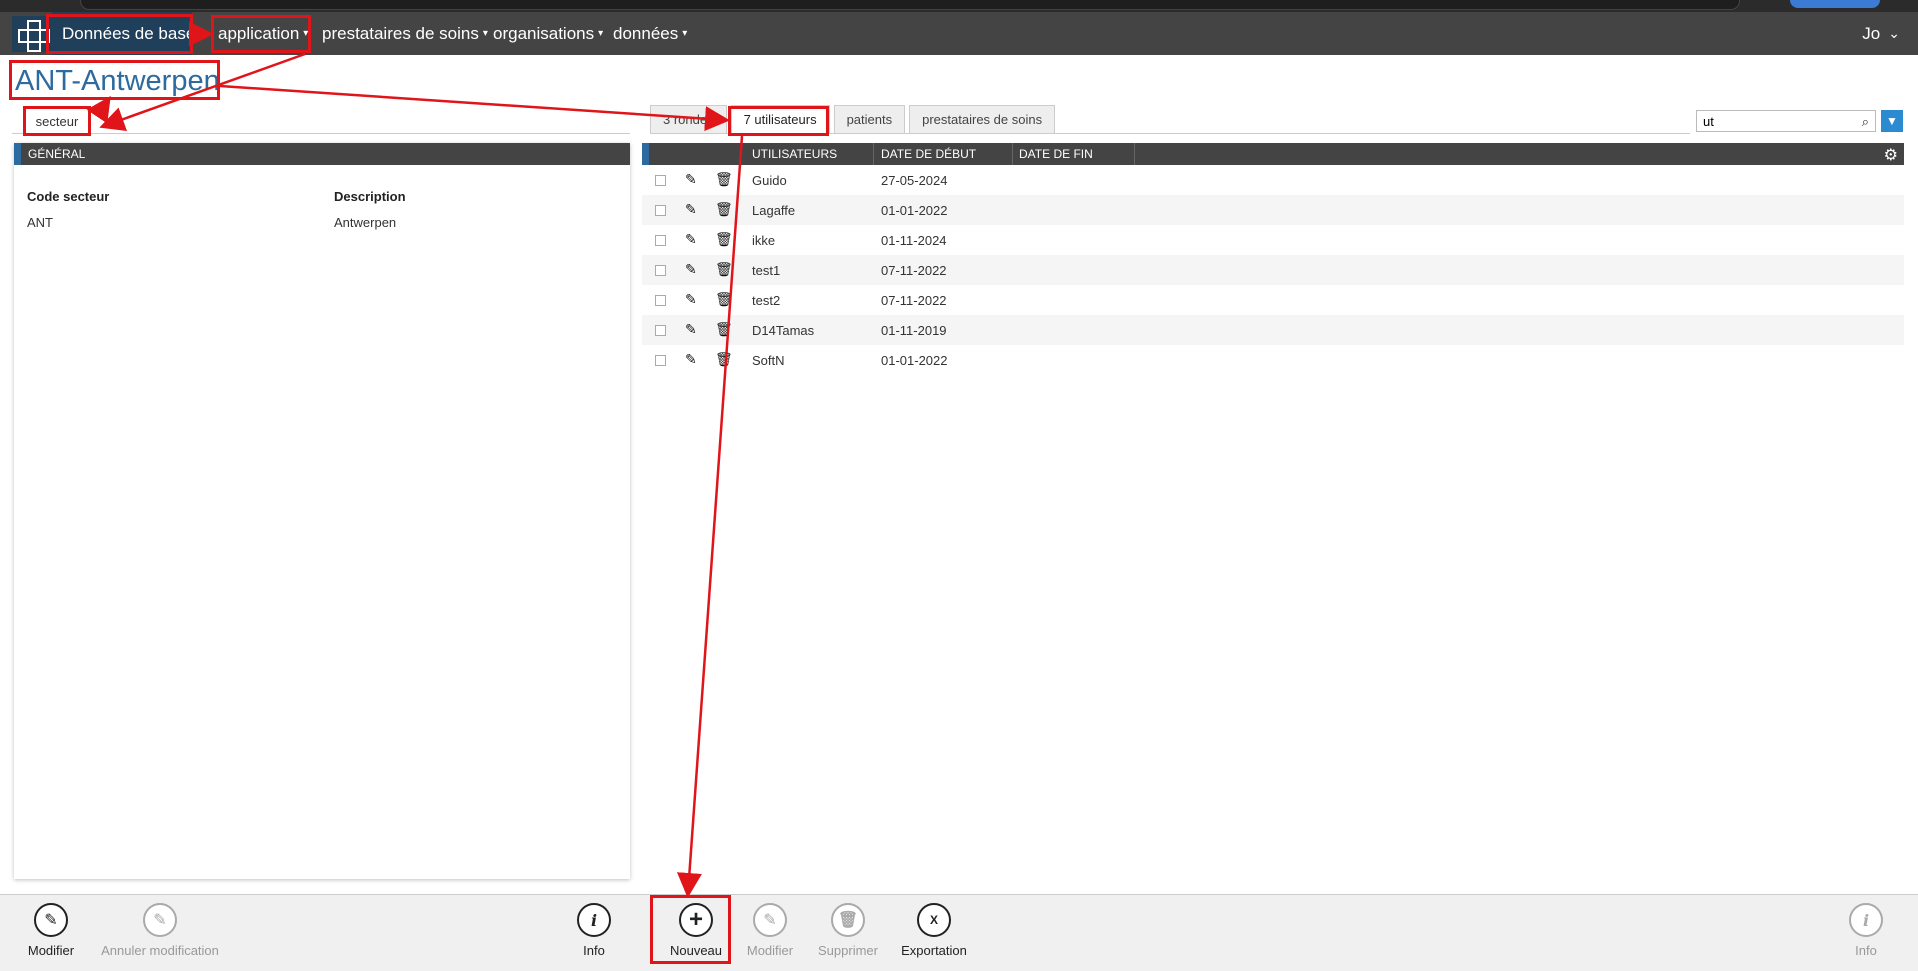 This screenshot has width=1918, height=971. I want to click on column-header-date-debut: DATE DE DÉBUT, so click(944, 154).